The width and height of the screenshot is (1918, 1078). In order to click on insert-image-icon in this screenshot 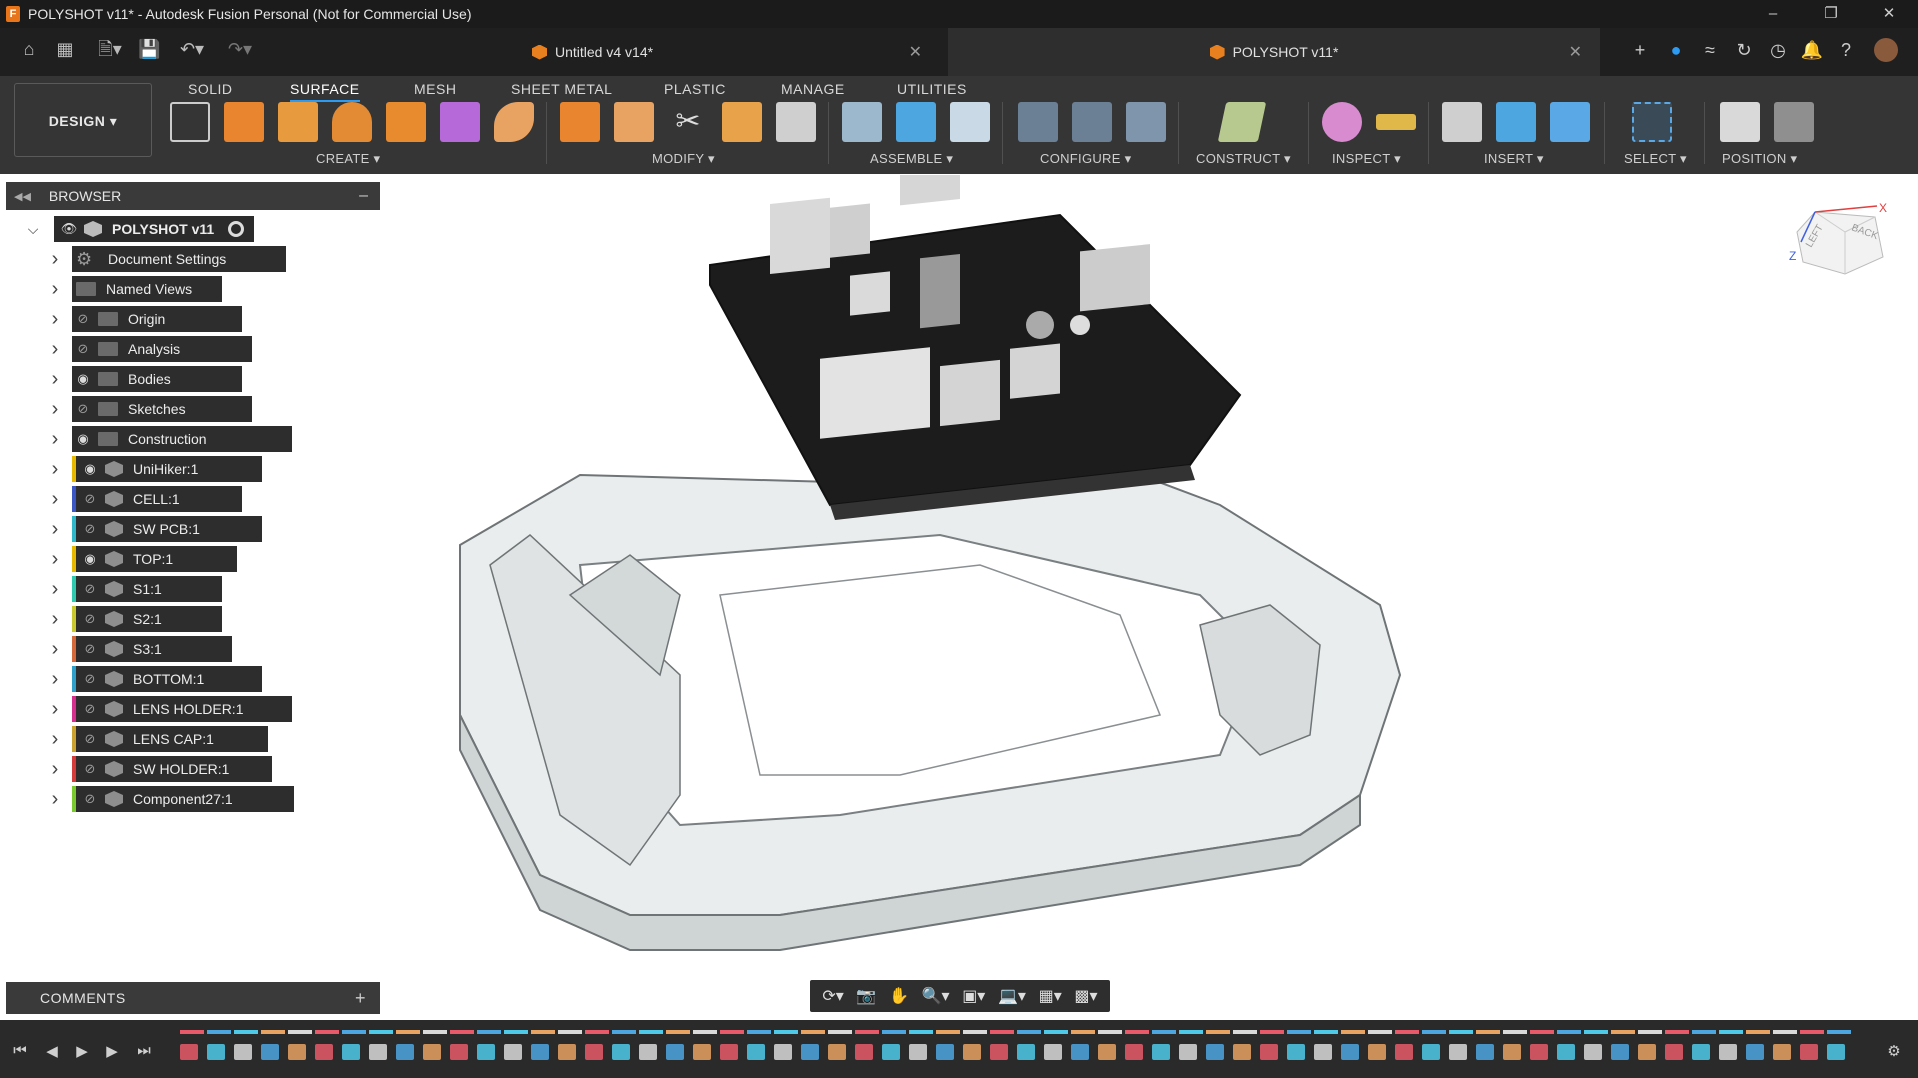, I will do `click(1570, 122)`.